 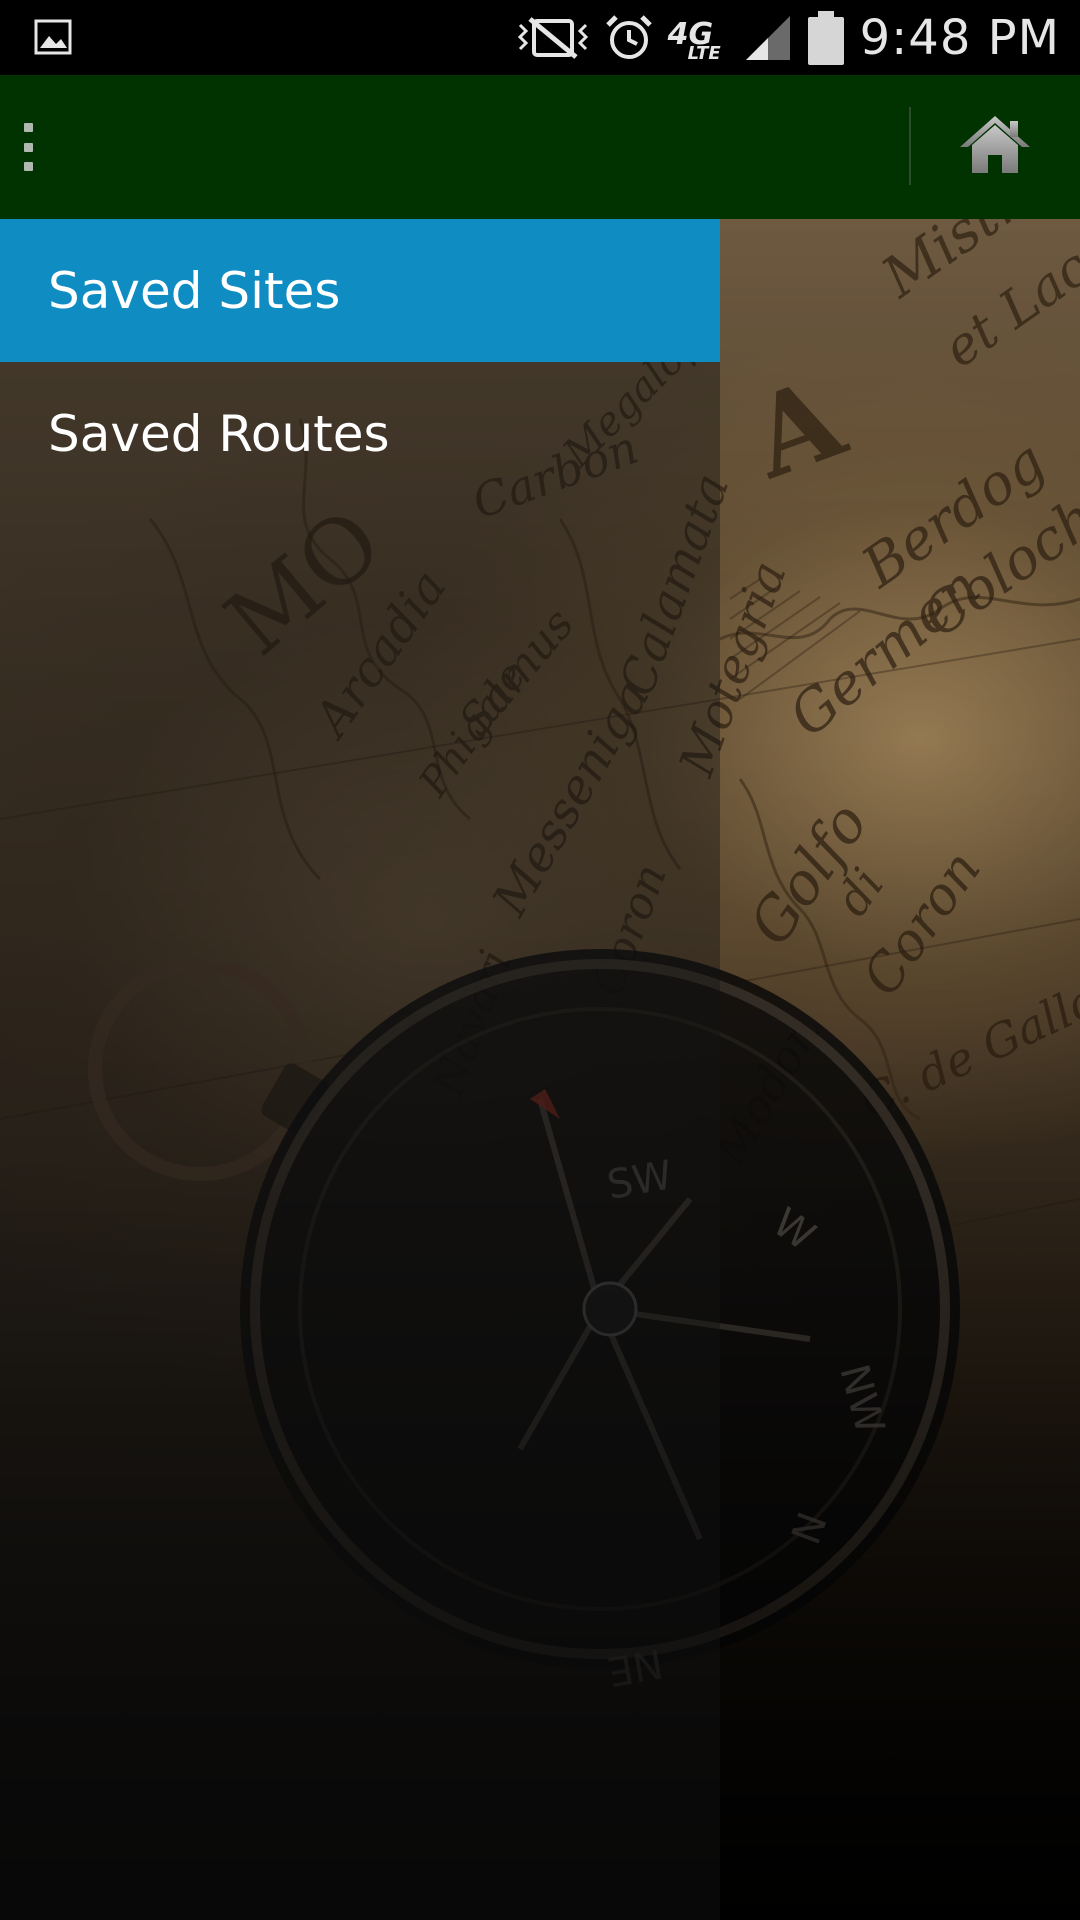 What do you see at coordinates (704, 53) in the screenshot?
I see `network-sub-label: LTE` at bounding box center [704, 53].